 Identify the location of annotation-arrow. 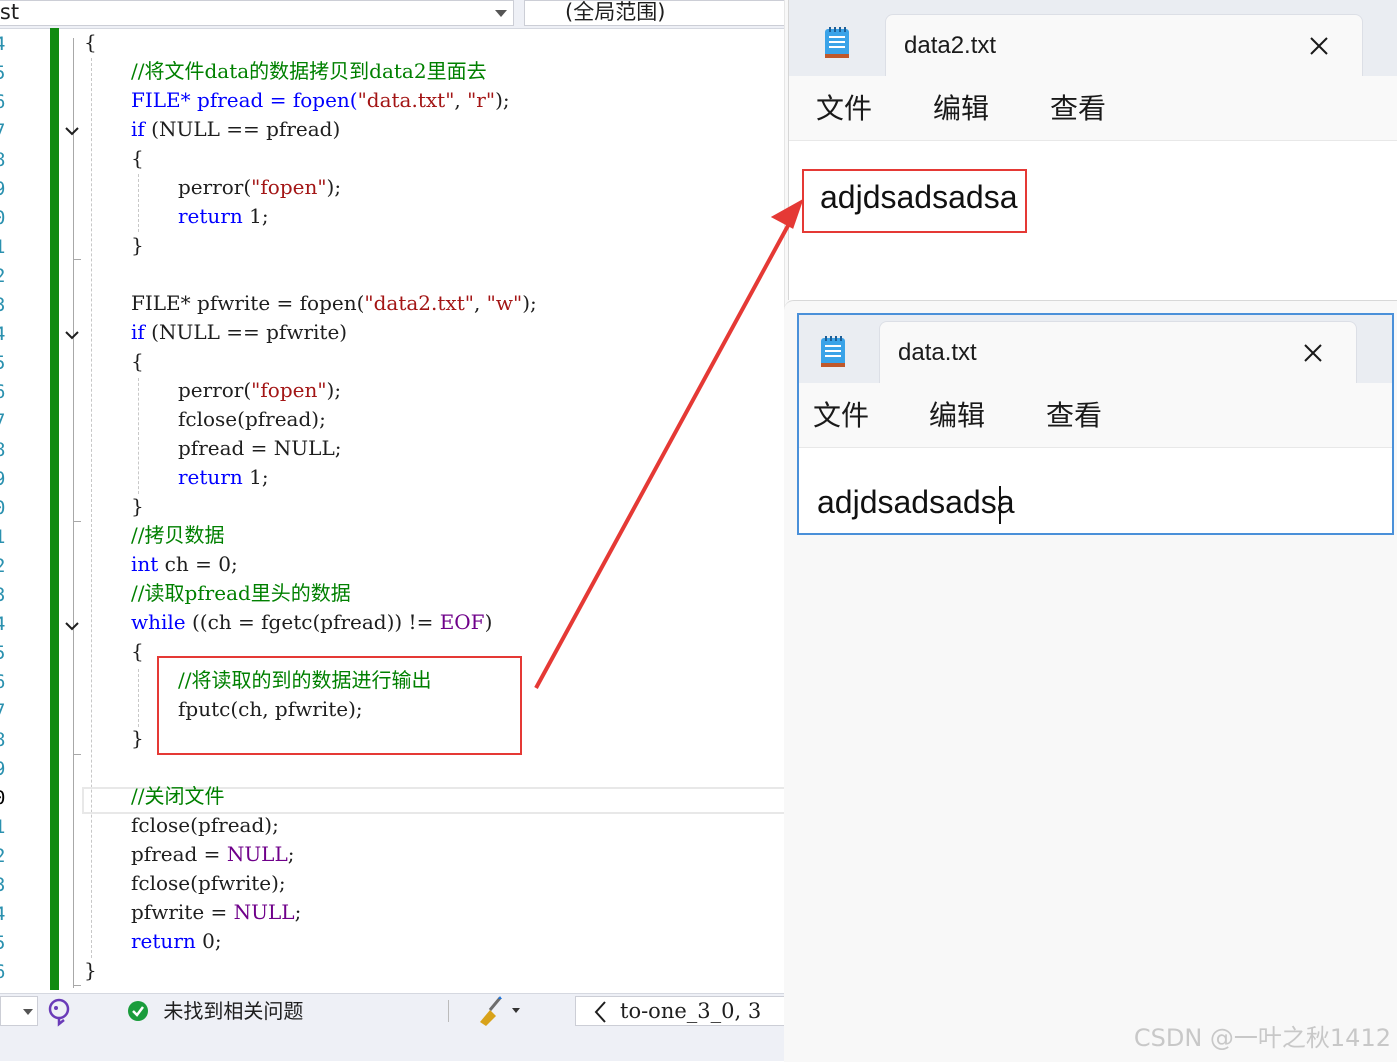
(669, 443).